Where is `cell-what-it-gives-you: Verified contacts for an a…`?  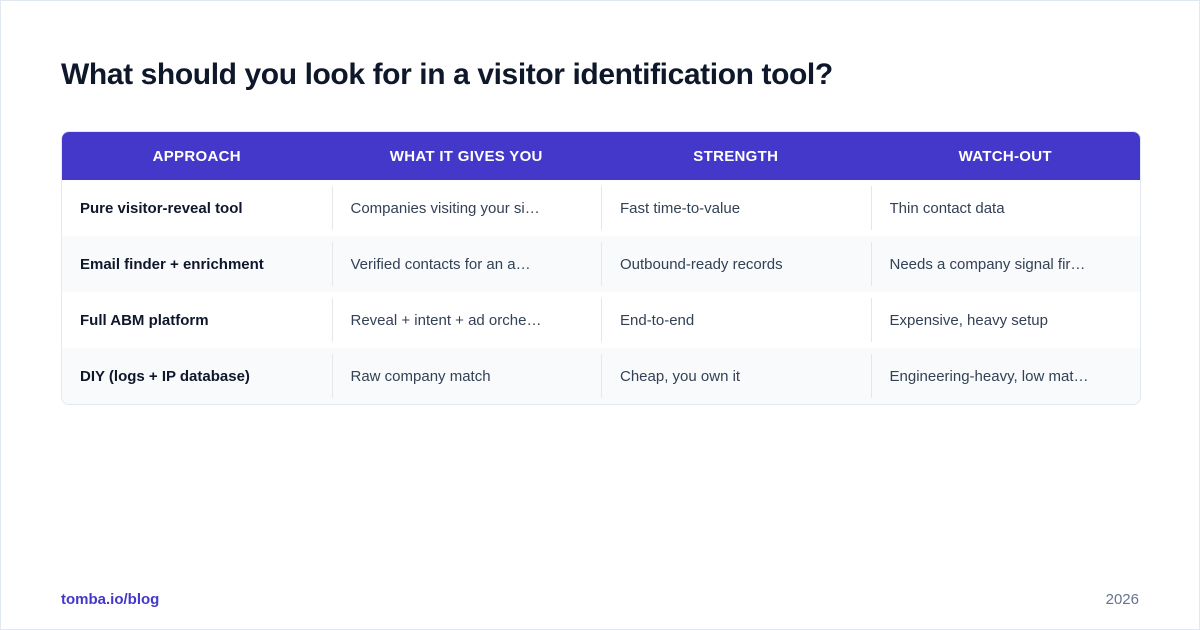
cell-what-it-gives-you: Verified contacts for an a… is located at coordinates (466, 264).